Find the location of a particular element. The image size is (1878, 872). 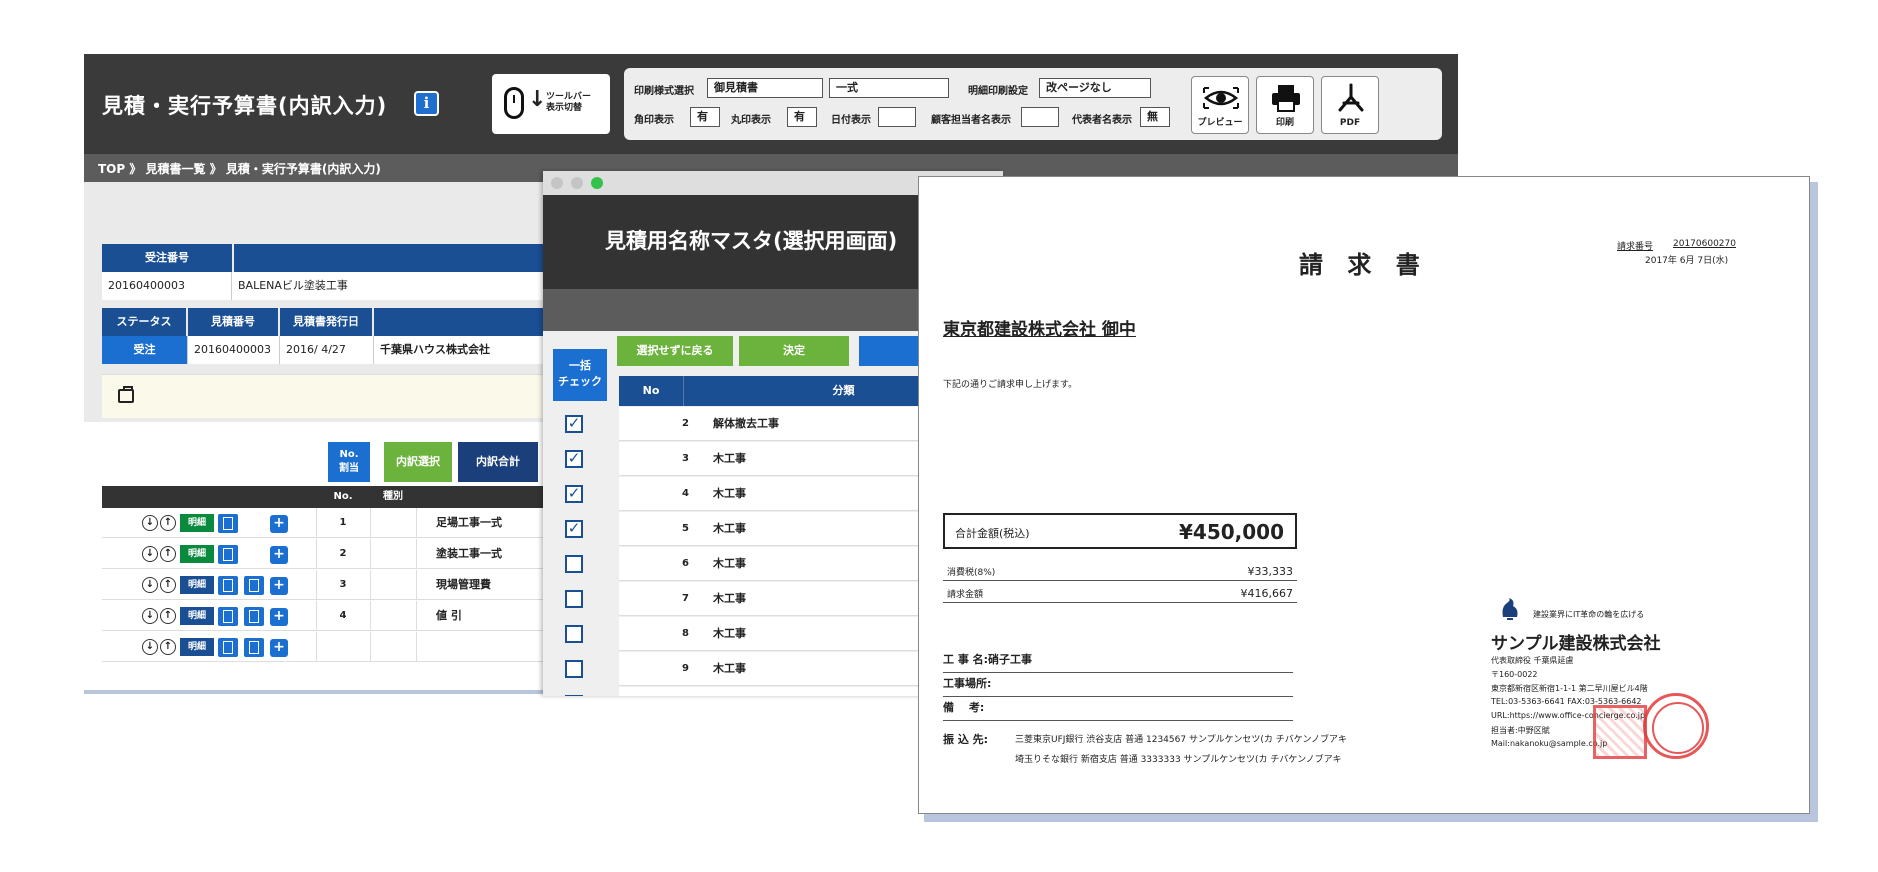

master-no-header: No is located at coordinates (651, 390).